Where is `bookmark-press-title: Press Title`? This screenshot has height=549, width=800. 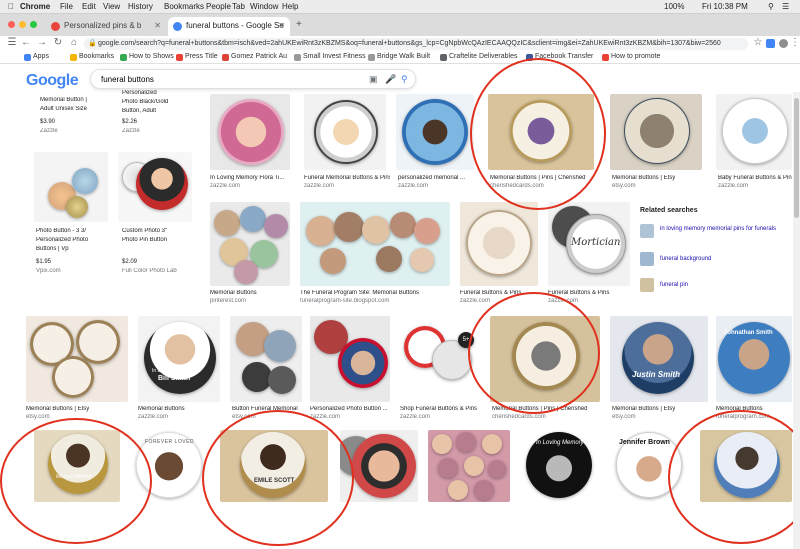 bookmark-press-title: Press Title is located at coordinates (197, 57).